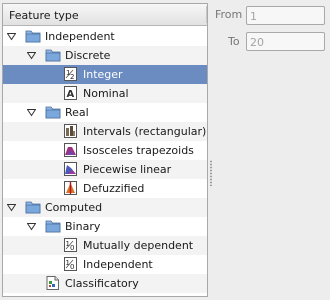 This screenshot has width=330, height=300. Describe the element at coordinates (145, 131) in the screenshot. I see `tree-node-label: Intervals (rectangular)` at that location.